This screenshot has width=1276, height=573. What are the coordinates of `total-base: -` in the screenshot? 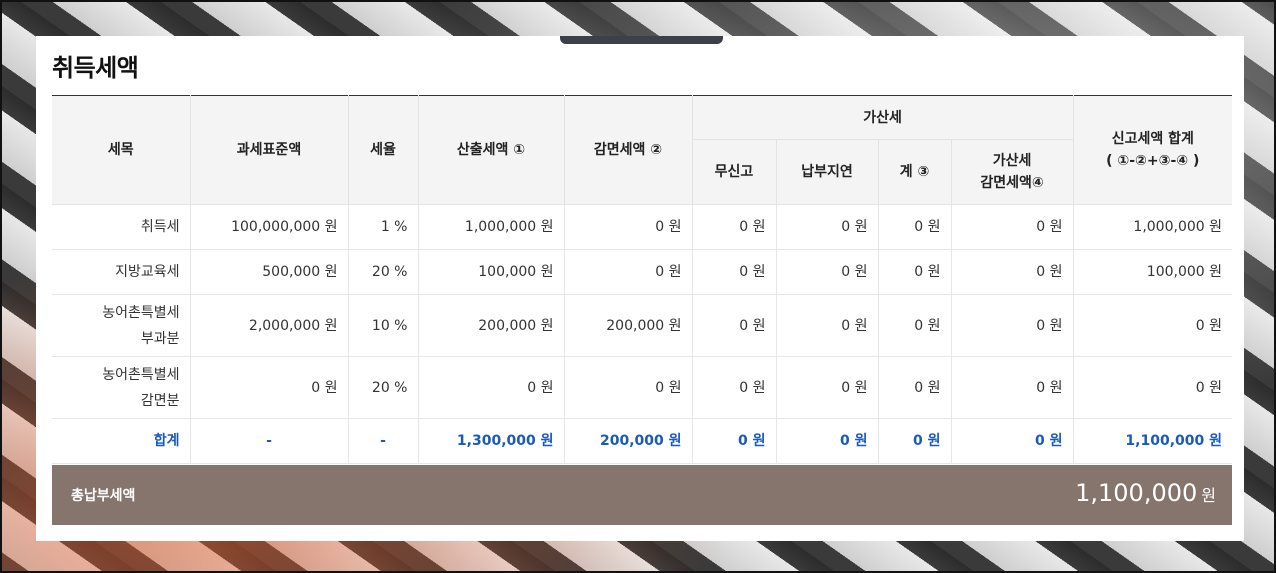 It's located at (269, 441).